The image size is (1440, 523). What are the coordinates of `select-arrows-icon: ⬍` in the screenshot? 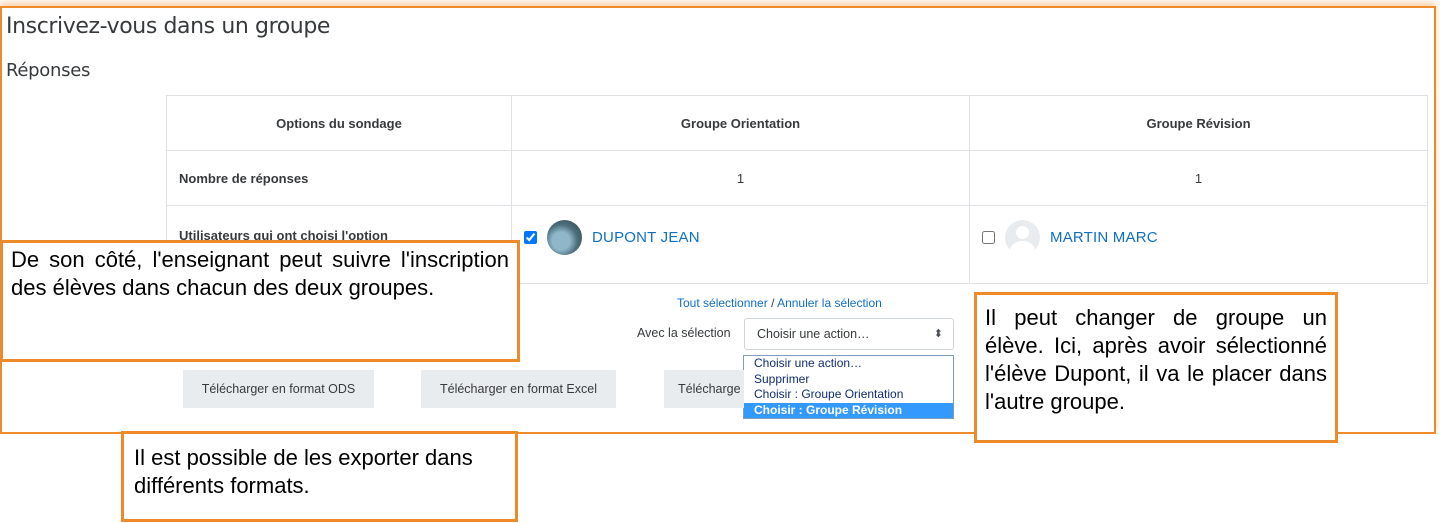 It's located at (938, 334).